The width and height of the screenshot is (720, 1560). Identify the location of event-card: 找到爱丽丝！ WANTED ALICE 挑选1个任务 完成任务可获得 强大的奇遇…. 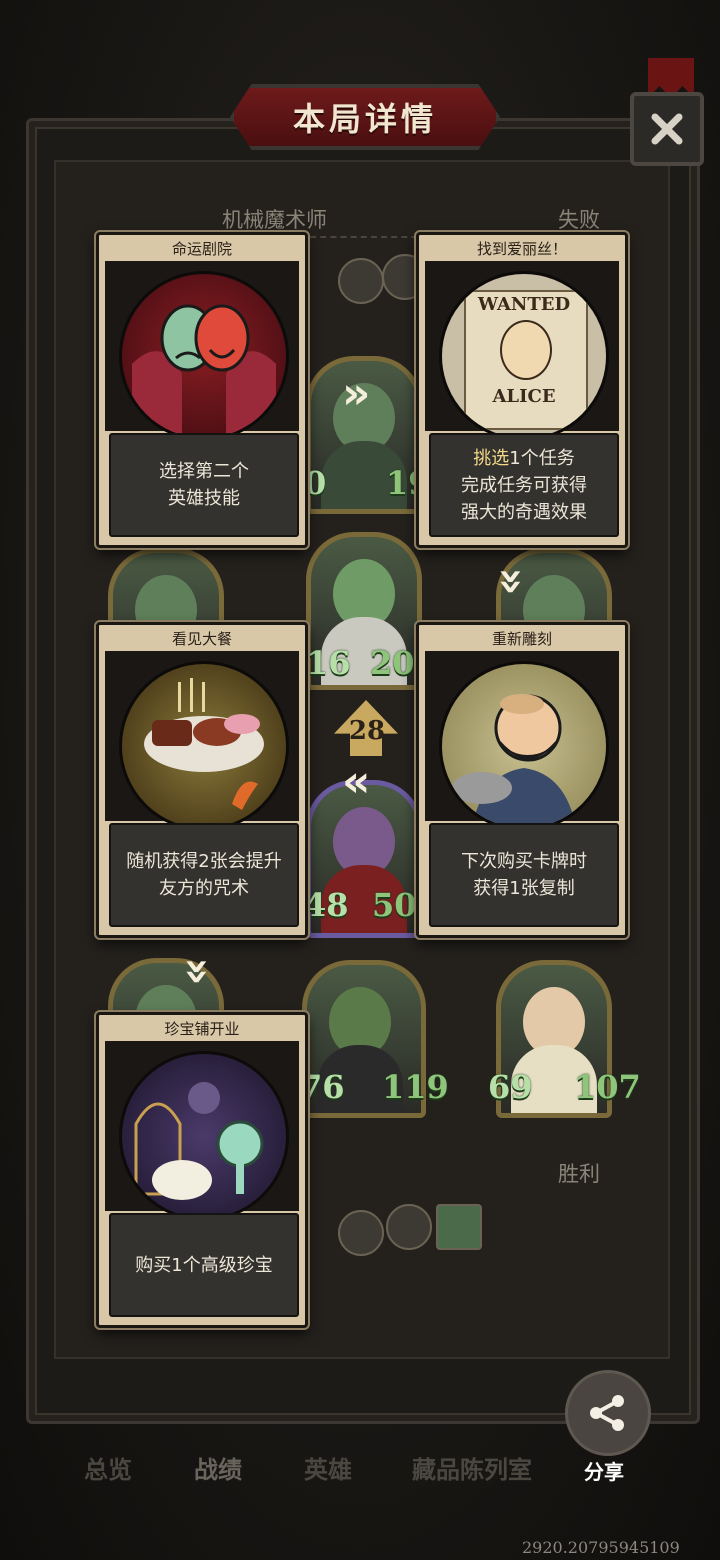
(522, 390).